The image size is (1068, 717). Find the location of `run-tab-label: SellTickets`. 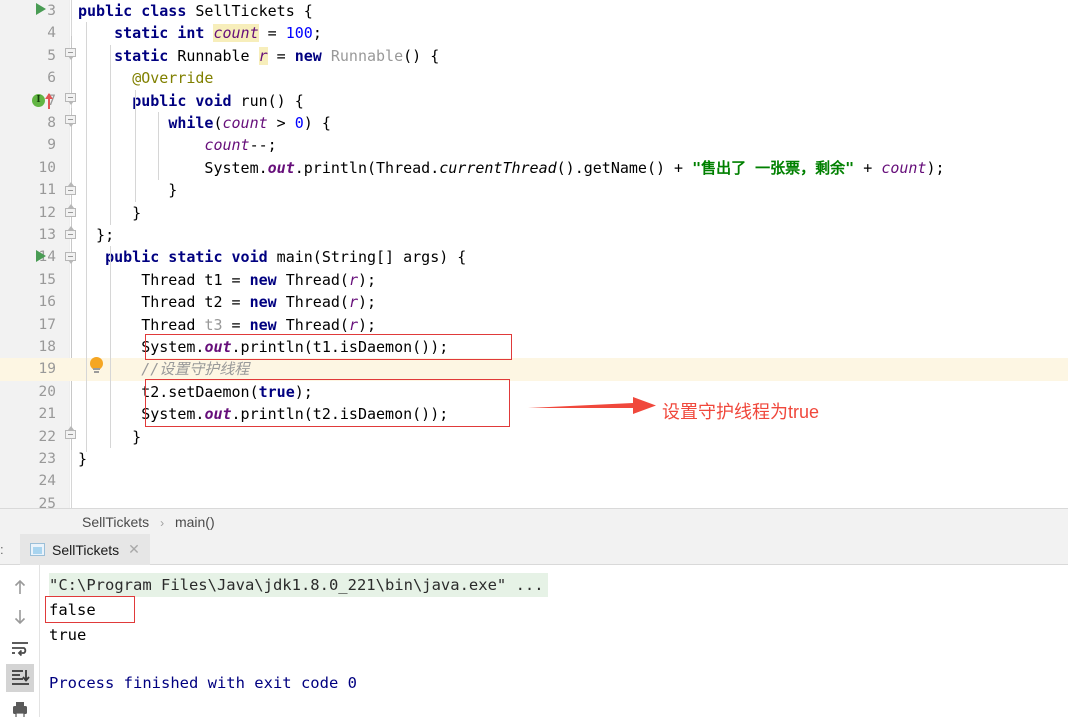

run-tab-label: SellTickets is located at coordinates (86, 549).